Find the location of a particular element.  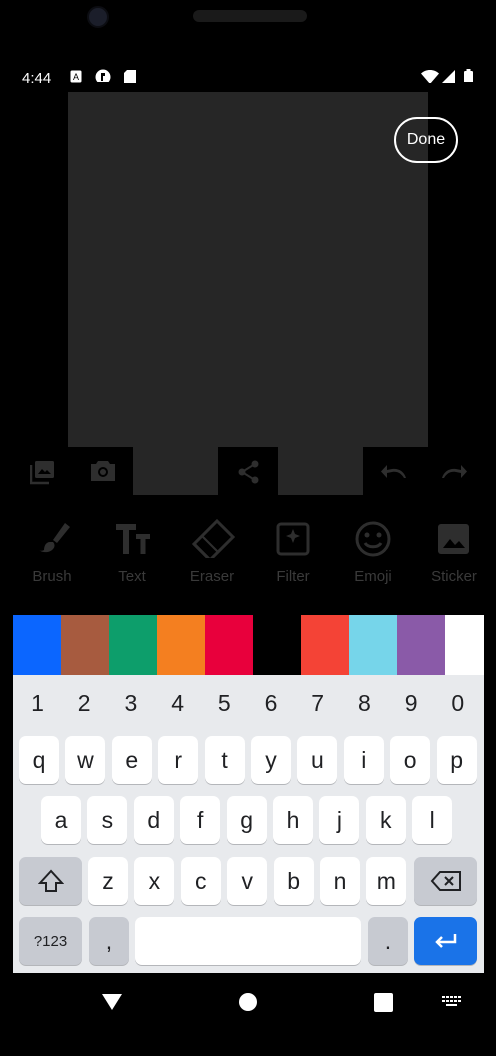

tool-label: Emoji is located at coordinates (373, 576).